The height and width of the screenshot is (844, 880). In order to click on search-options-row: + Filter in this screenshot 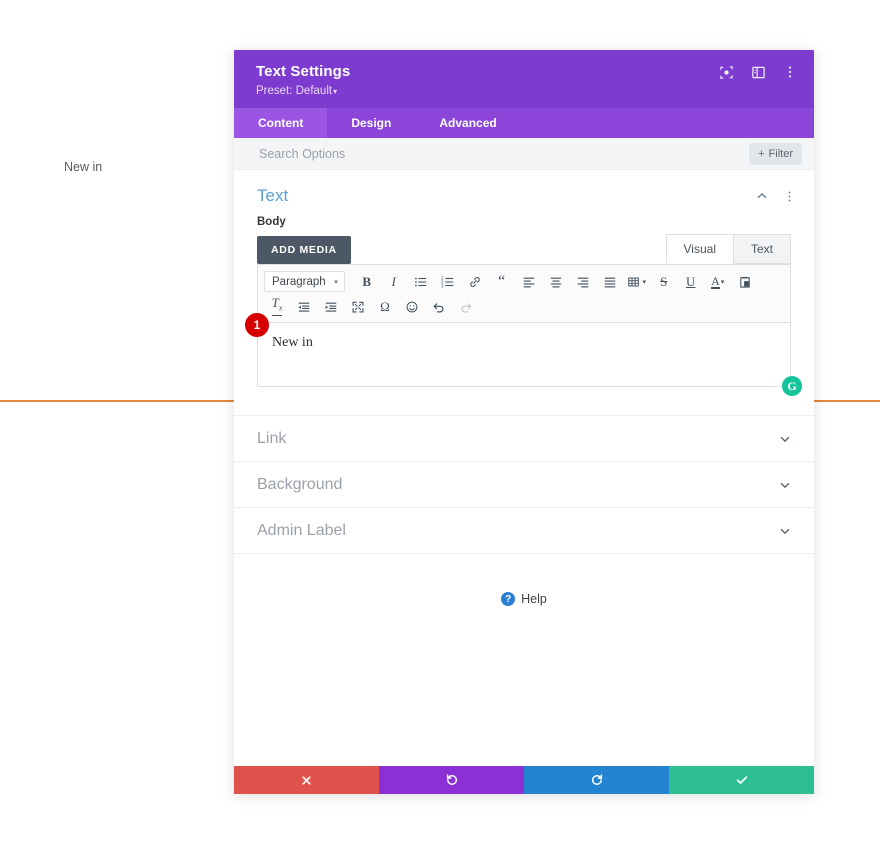, I will do `click(524, 154)`.